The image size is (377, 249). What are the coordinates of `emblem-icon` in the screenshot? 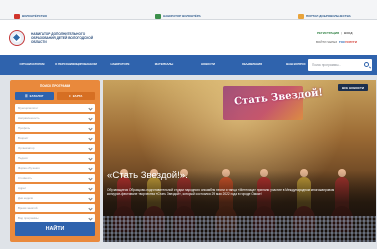 It's located at (16, 37).